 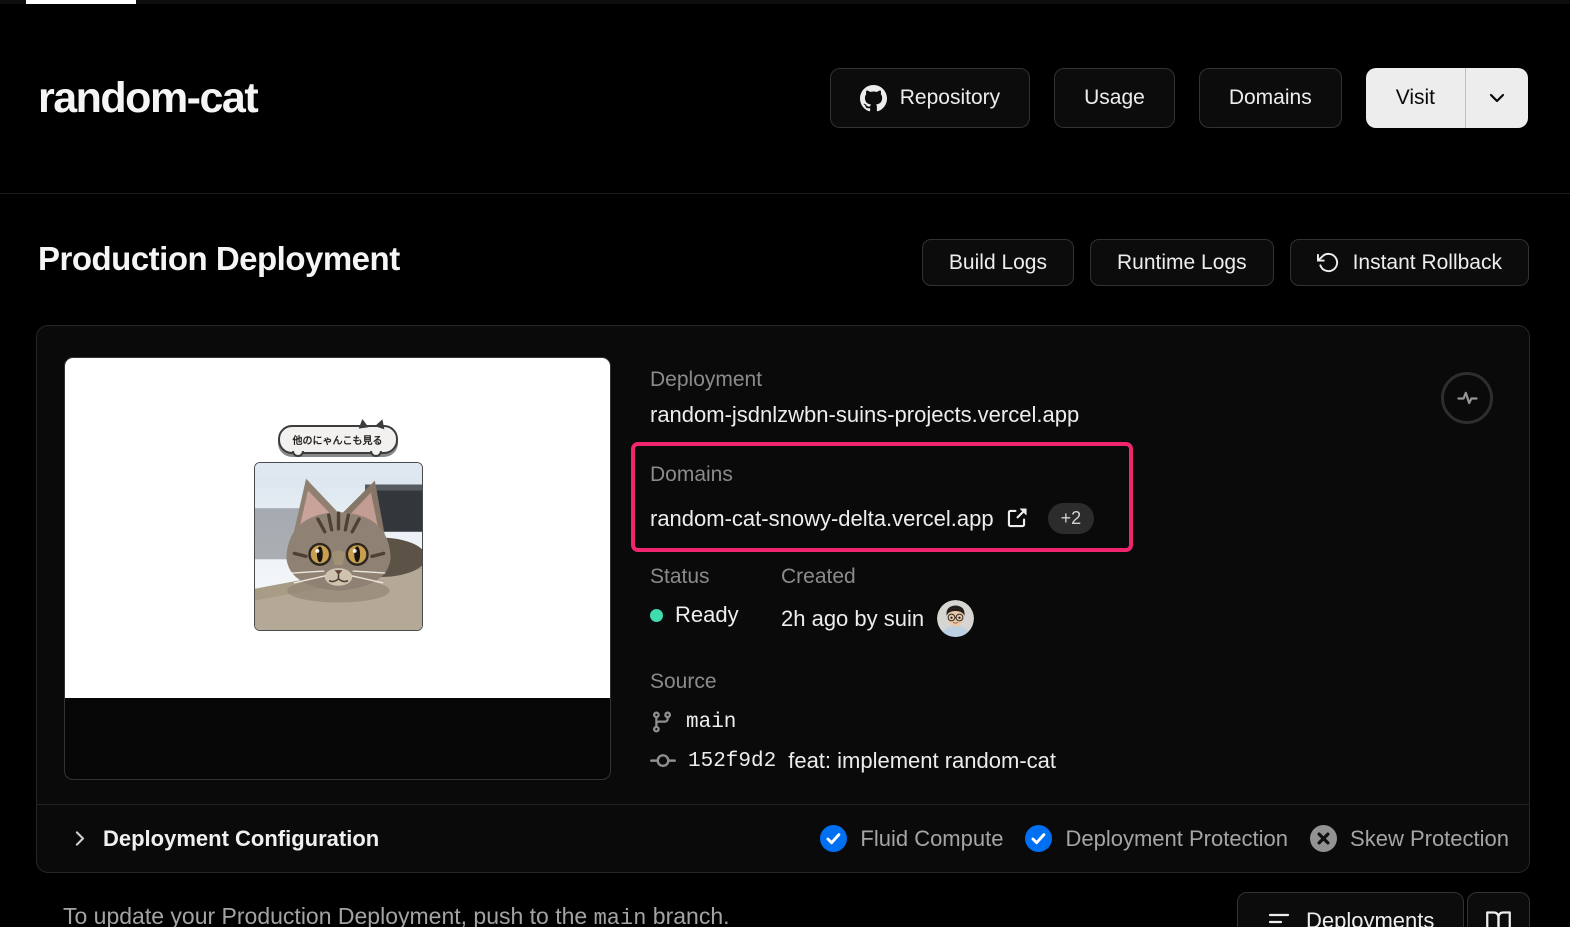 I want to click on update-hint-suffix: branch., so click(x=688, y=915).